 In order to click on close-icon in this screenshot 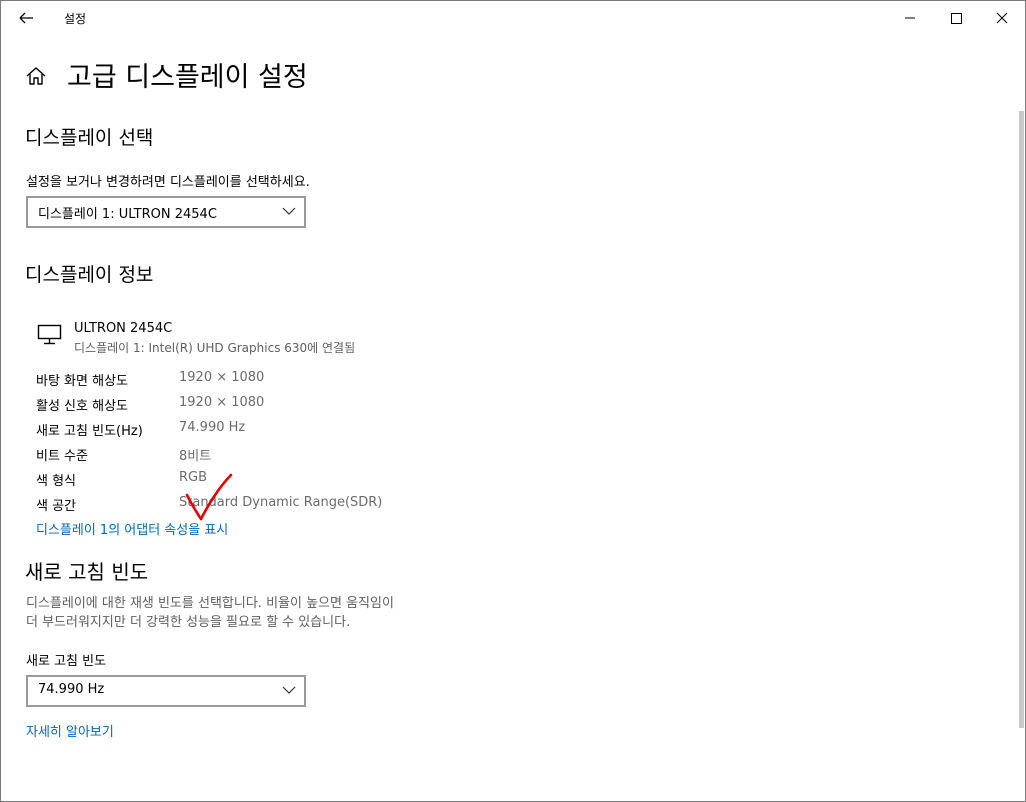, I will do `click(1002, 18)`.